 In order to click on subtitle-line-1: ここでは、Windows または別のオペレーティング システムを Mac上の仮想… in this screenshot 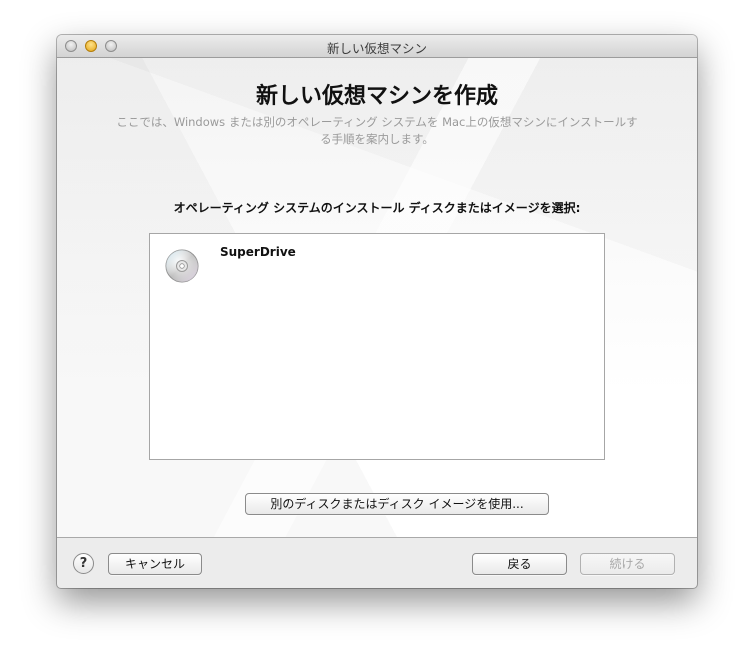, I will do `click(377, 122)`.